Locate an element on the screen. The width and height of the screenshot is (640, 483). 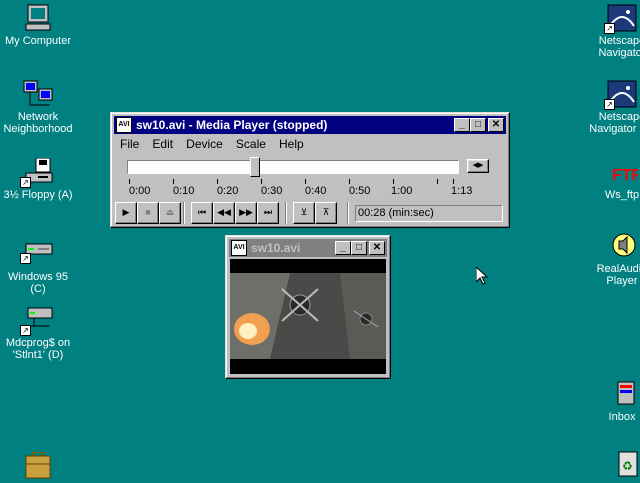
next-mark-button: ⏭ is located at coordinates (268, 213).